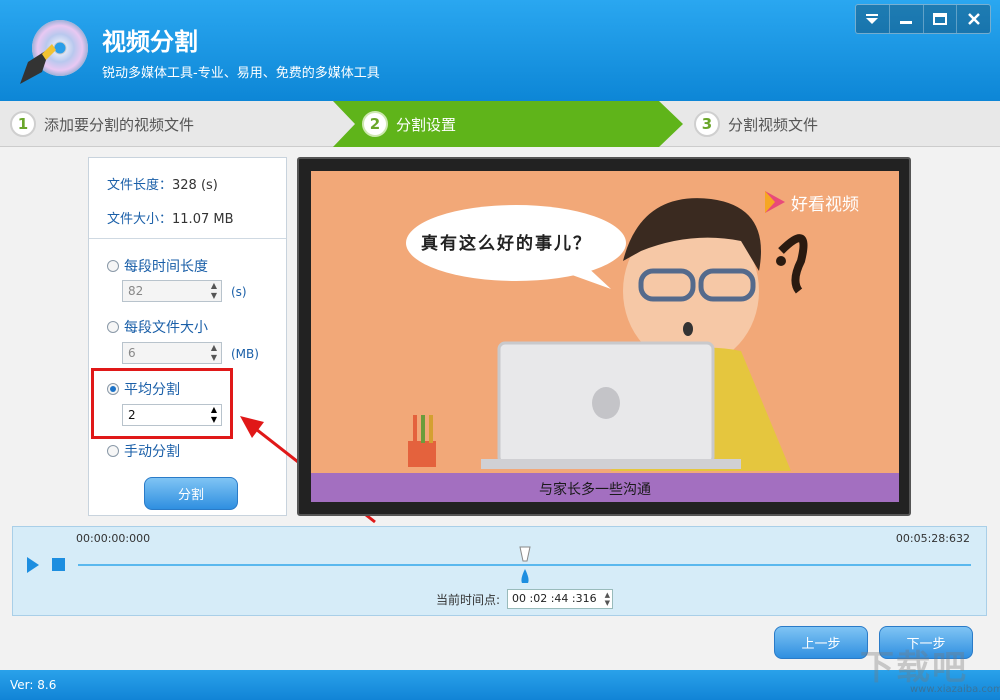 The width and height of the screenshot is (1000, 700). What do you see at coordinates (203, 219) in the screenshot?
I see `file-size-value: 11.07 MB` at bounding box center [203, 219].